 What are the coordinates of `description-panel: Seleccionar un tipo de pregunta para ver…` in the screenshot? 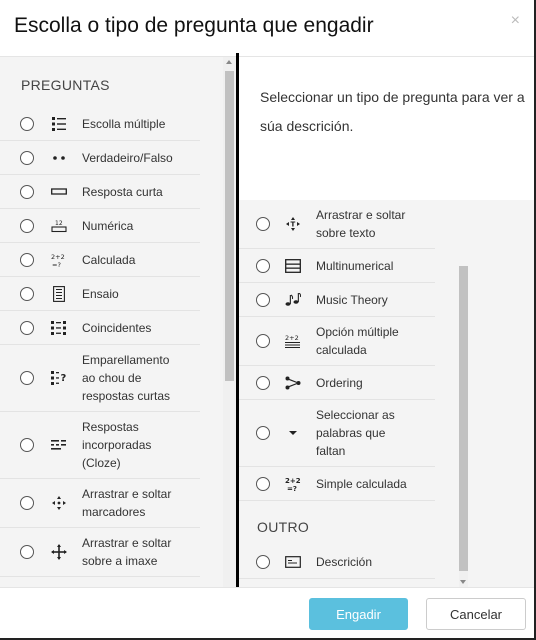 It's located at (386, 128).